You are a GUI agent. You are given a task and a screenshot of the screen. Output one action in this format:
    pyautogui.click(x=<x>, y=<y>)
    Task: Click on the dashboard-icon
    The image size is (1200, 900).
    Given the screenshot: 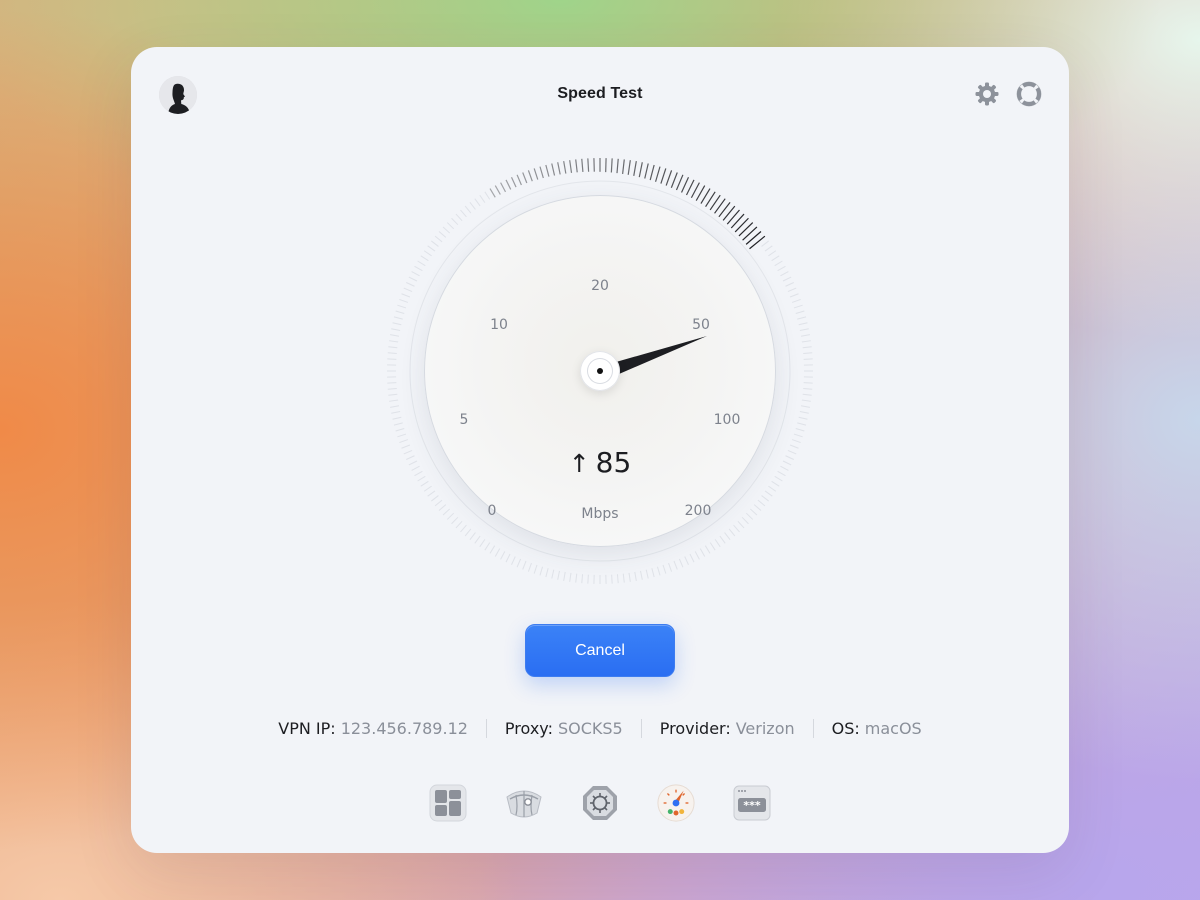 What is the action you would take?
    pyautogui.click(x=448, y=803)
    